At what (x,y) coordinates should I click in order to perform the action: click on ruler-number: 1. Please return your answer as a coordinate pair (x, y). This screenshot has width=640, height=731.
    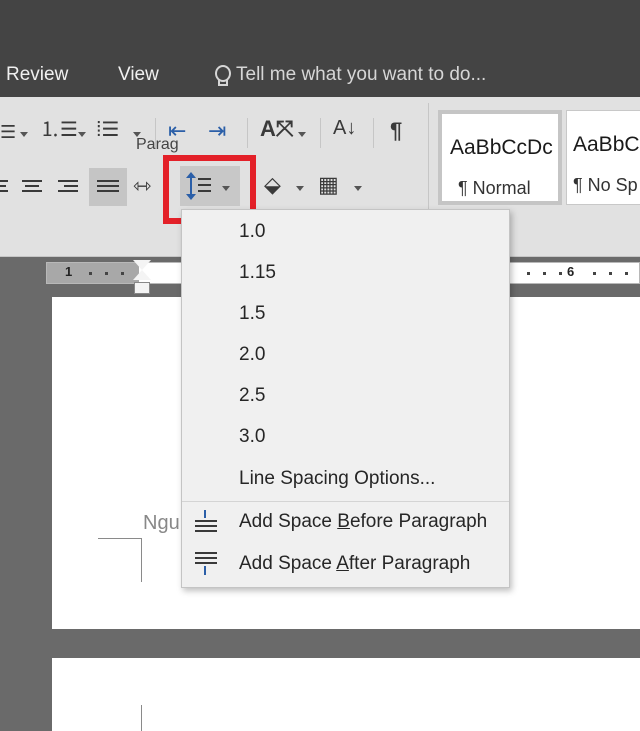
    Looking at the image, I should click on (69, 271).